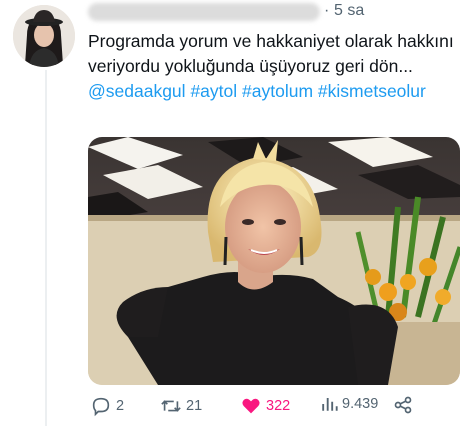 The image size is (474, 426). What do you see at coordinates (251, 406) in the screenshot?
I see `like-icon` at bounding box center [251, 406].